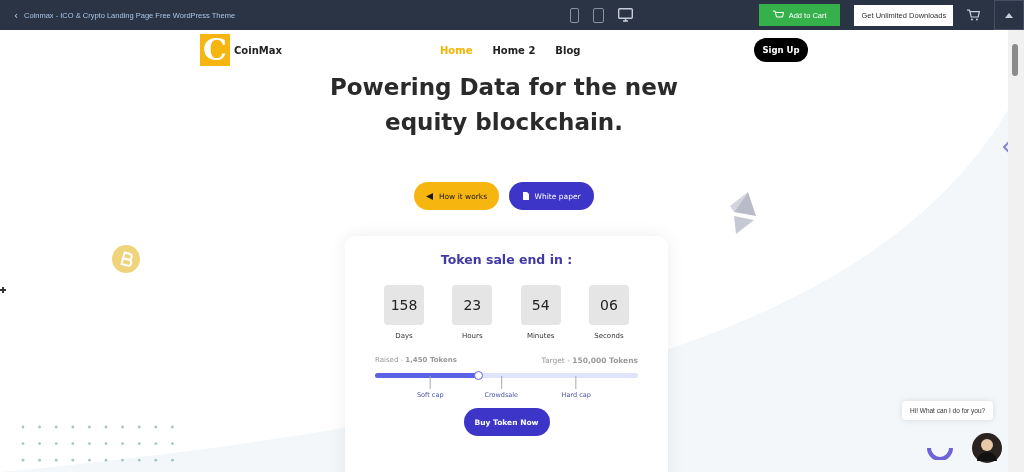 The image size is (1024, 472). What do you see at coordinates (609, 305) in the screenshot?
I see `countdown-value: 06` at bounding box center [609, 305].